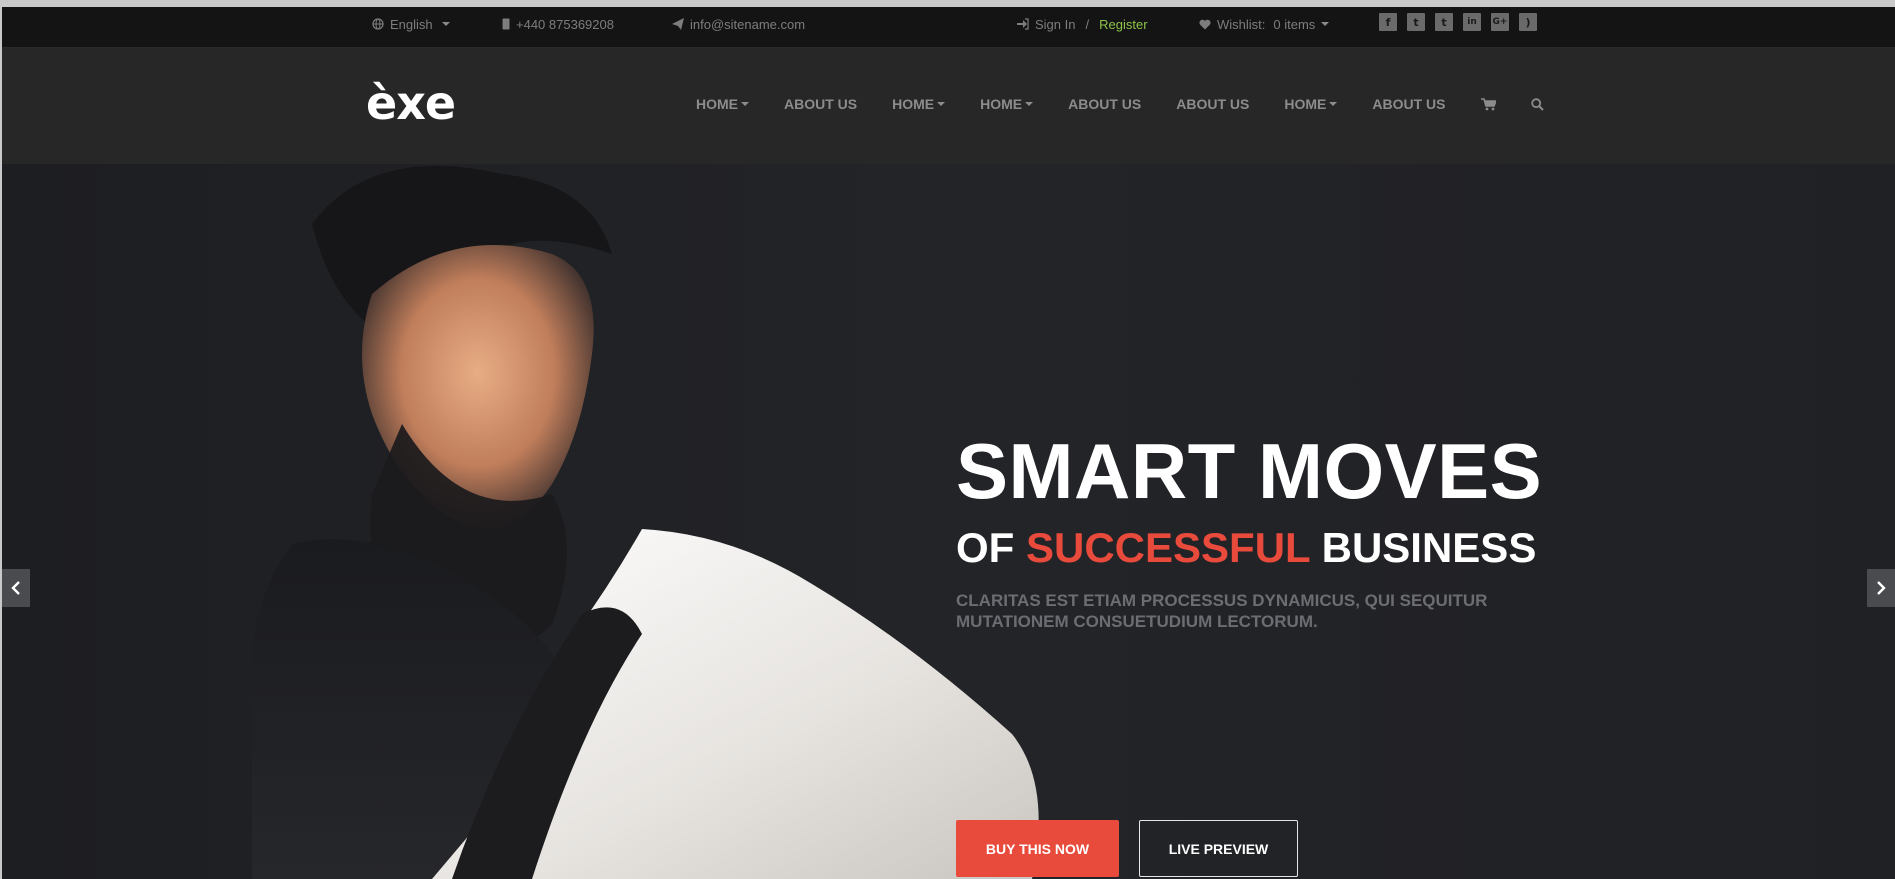 The width and height of the screenshot is (1895, 879). I want to click on language-label: English, so click(411, 24).